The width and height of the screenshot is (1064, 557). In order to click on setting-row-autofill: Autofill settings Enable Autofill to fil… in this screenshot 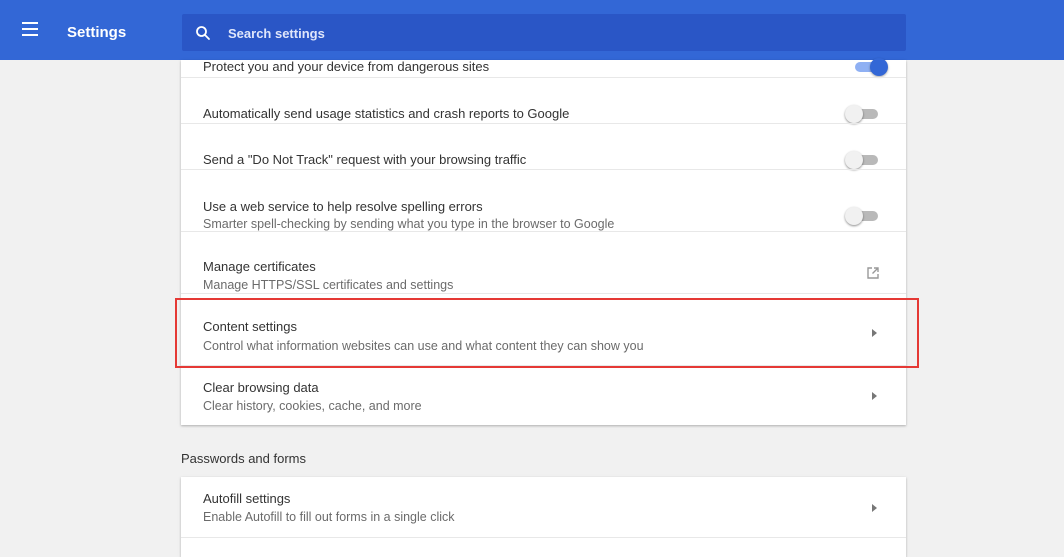, I will do `click(543, 507)`.